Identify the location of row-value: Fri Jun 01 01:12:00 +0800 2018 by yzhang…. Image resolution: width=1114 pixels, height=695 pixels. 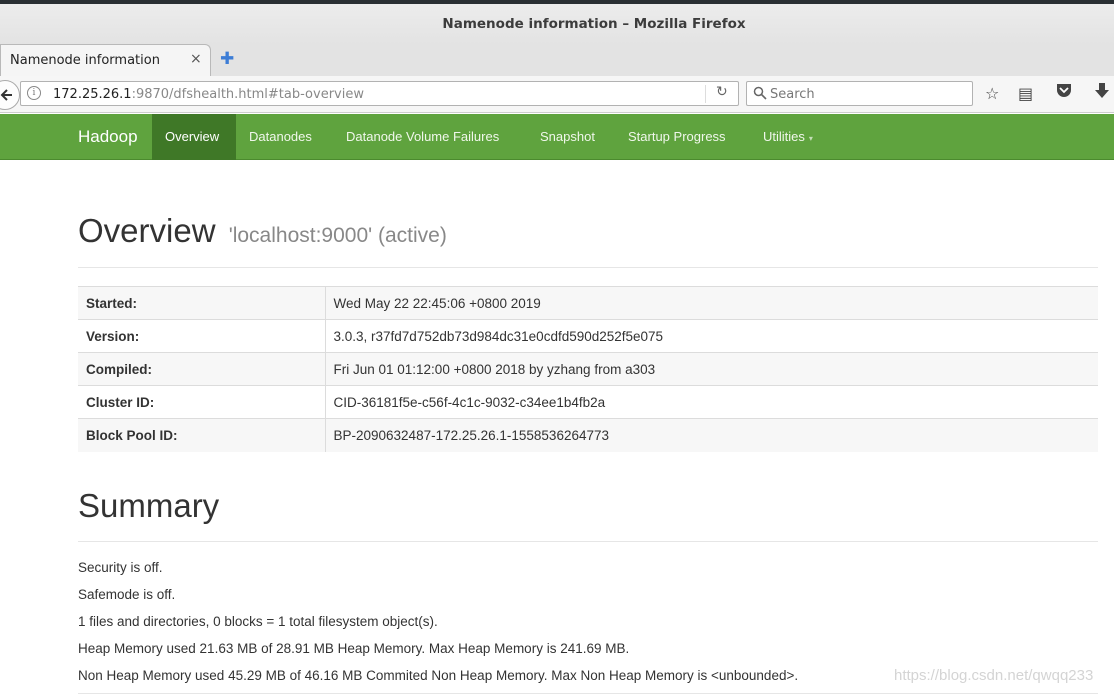
(711, 369).